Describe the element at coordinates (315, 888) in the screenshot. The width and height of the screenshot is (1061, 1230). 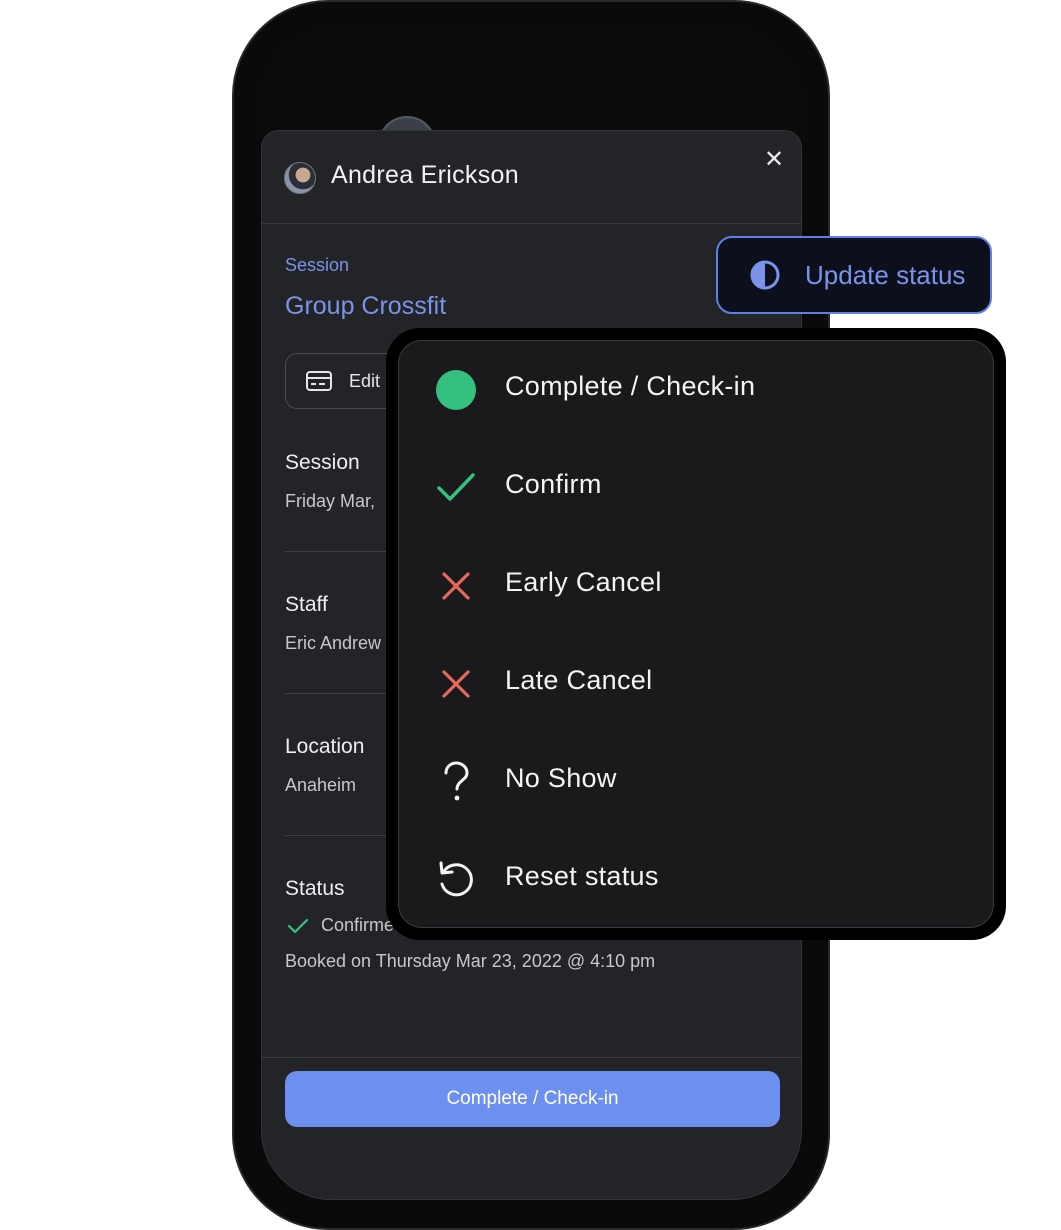
I see `status-label: Status` at that location.